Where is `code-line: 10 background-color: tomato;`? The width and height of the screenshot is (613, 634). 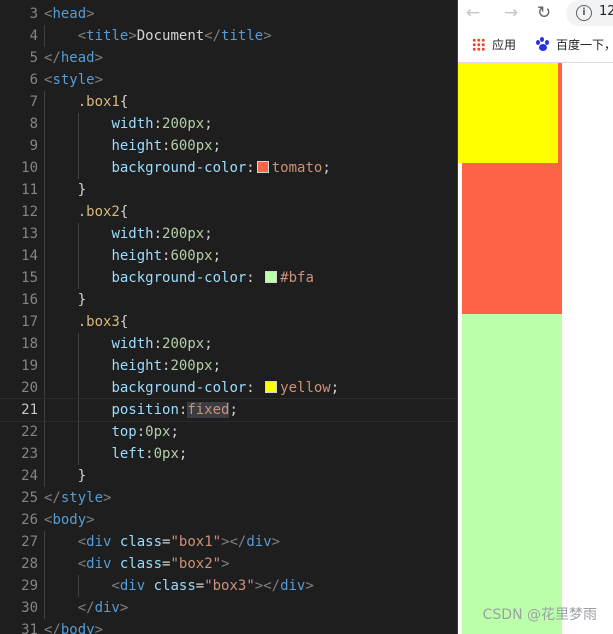 code-line: 10 background-color: tomato; is located at coordinates (228, 168).